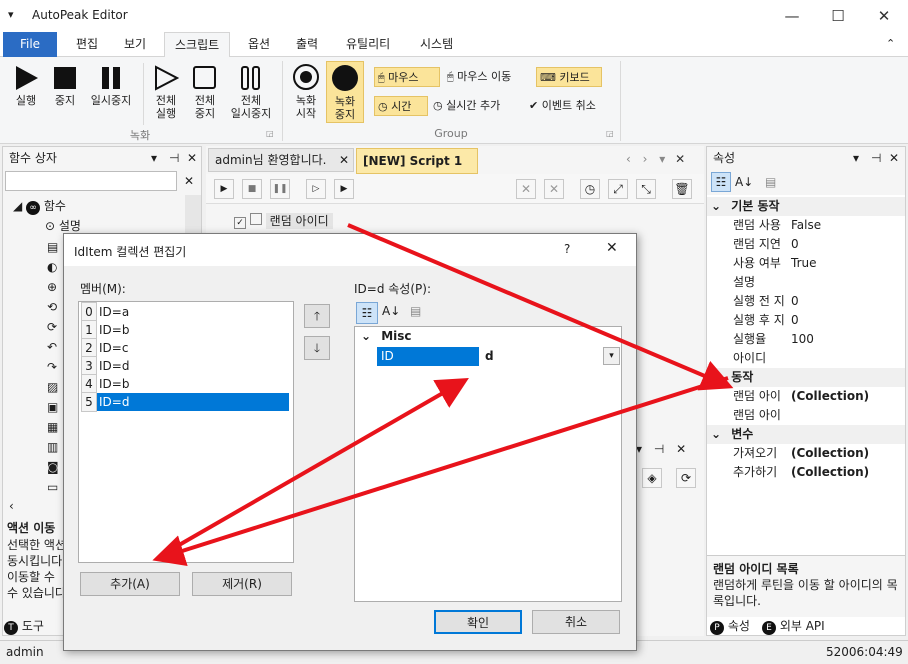 Image resolution: width=908 pixels, height=664 pixels. Describe the element at coordinates (189, 181) in the screenshot. I see `clear-search-icon: ✕` at that location.